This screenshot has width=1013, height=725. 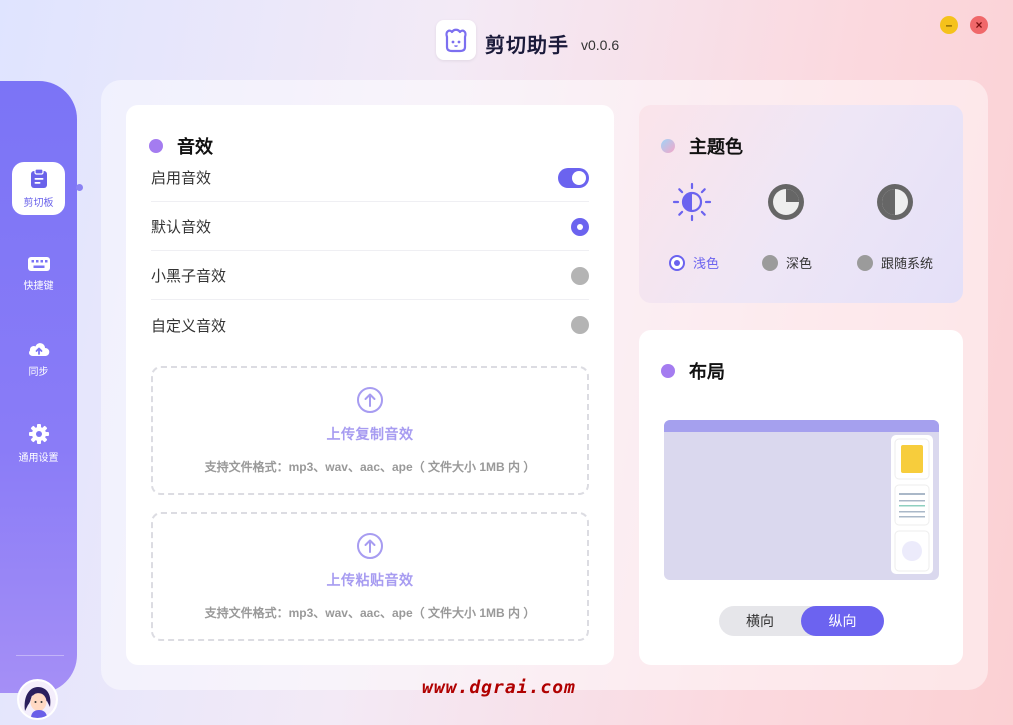 I want to click on theme-option-label: 浅色, so click(x=706, y=263).